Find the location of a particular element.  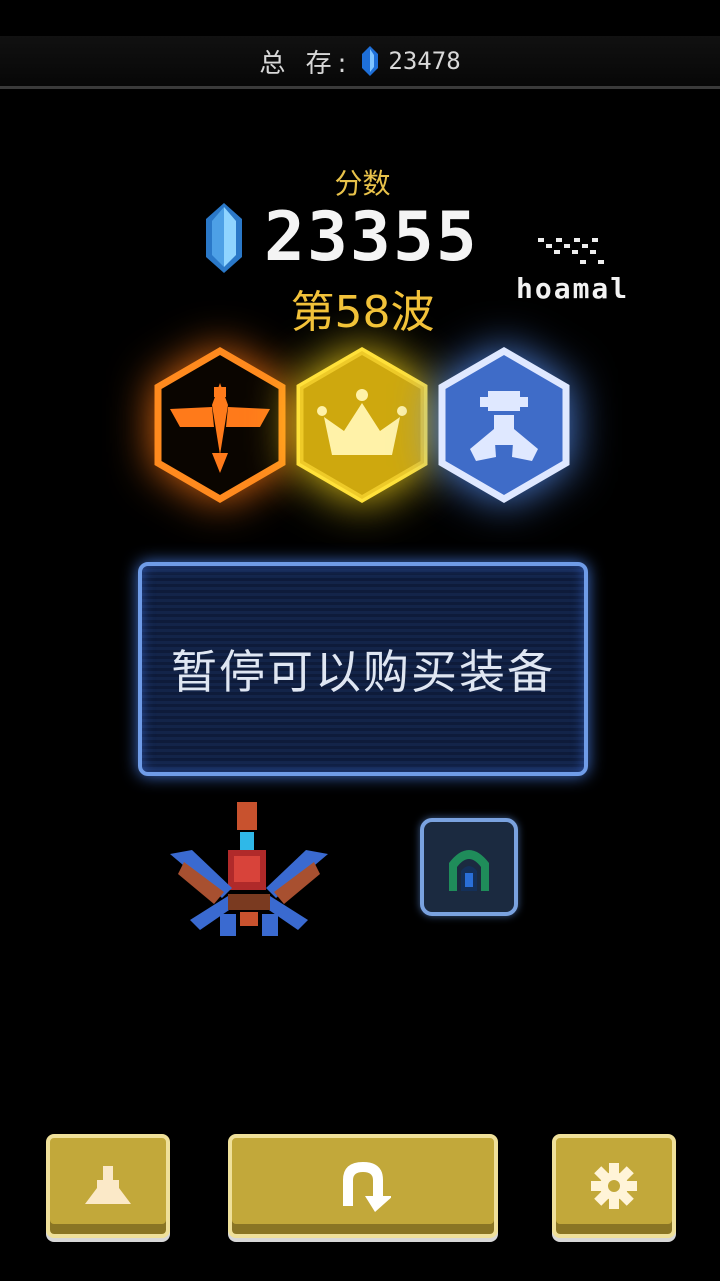

settings-button is located at coordinates (614, 1186).